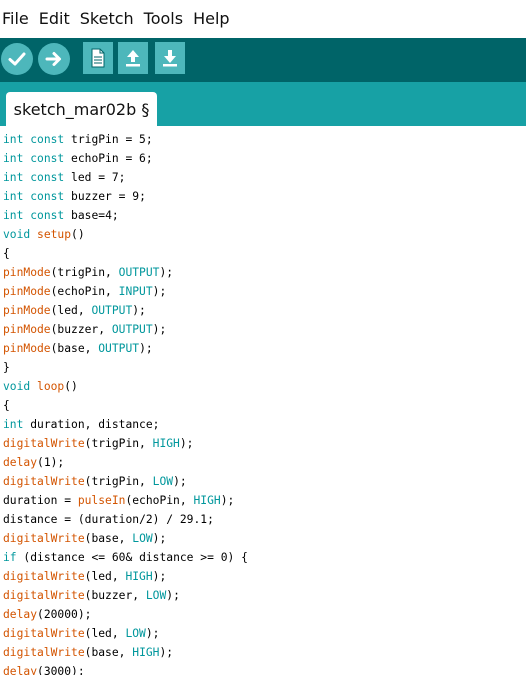  What do you see at coordinates (47, 614) in the screenshot?
I see `code-line: delay(20000);` at bounding box center [47, 614].